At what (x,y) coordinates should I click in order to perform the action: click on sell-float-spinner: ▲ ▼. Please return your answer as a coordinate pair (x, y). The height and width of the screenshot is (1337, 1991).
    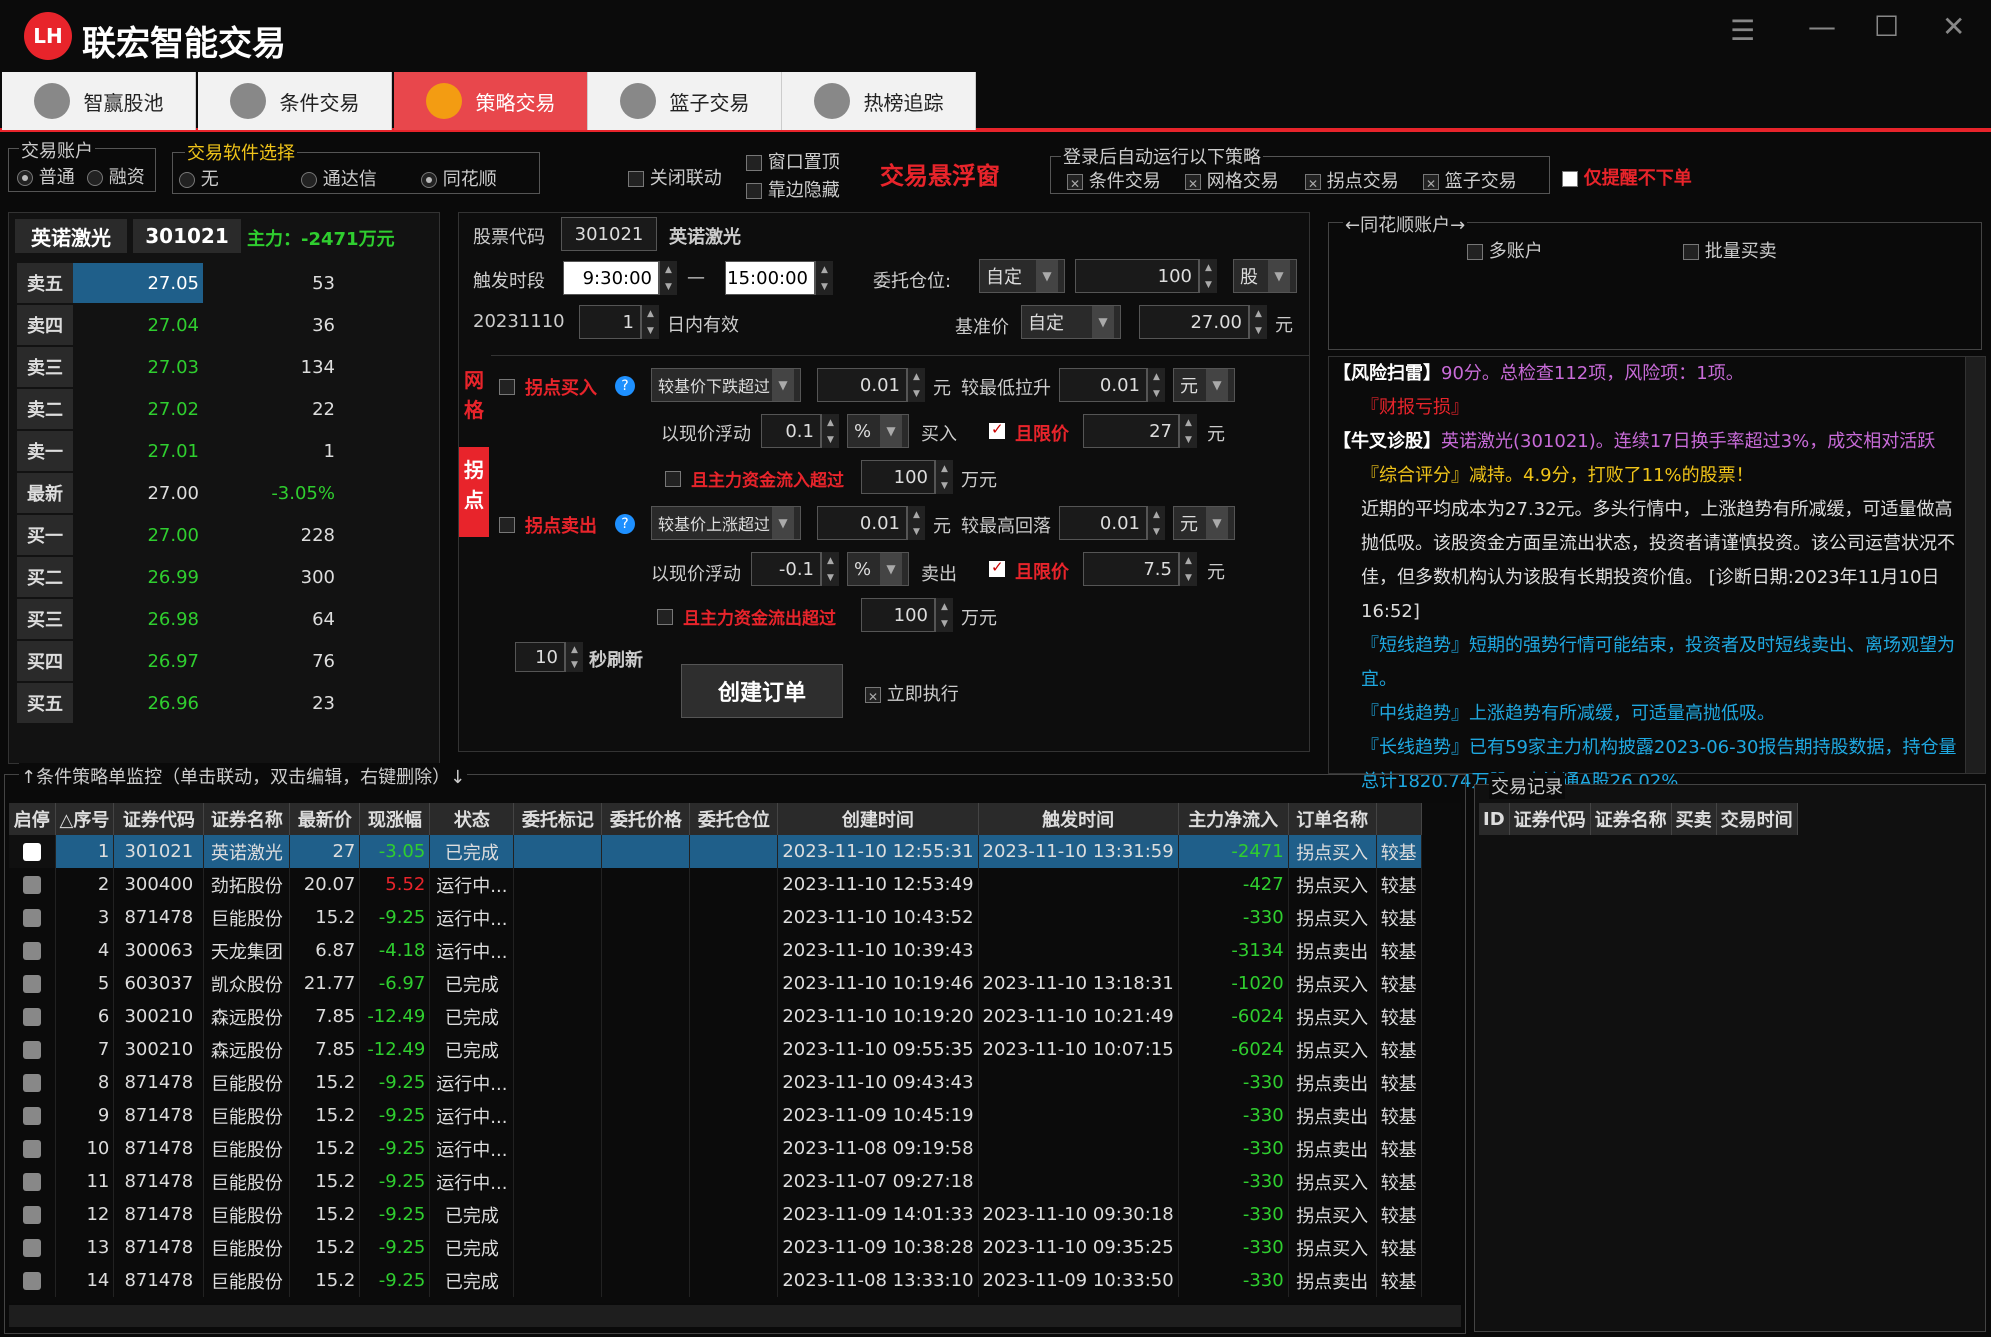
    Looking at the image, I should click on (830, 569).